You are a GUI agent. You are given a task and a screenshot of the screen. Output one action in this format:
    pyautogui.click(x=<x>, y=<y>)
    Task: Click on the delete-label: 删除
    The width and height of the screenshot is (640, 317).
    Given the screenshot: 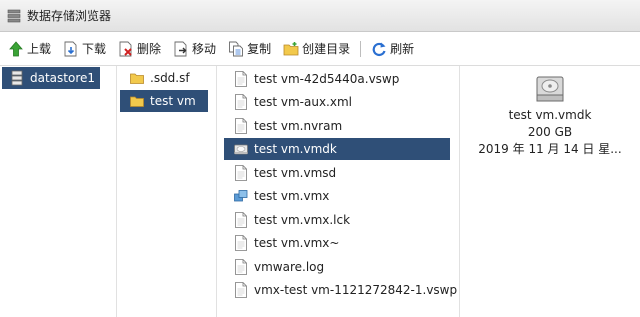 What is the action you would take?
    pyautogui.click(x=149, y=49)
    